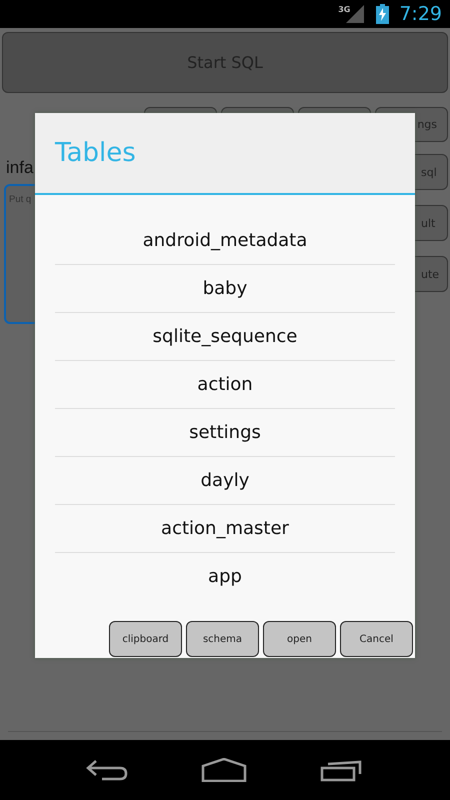  Describe the element at coordinates (225, 241) in the screenshot. I see `table-list-item: android_metadata` at that location.